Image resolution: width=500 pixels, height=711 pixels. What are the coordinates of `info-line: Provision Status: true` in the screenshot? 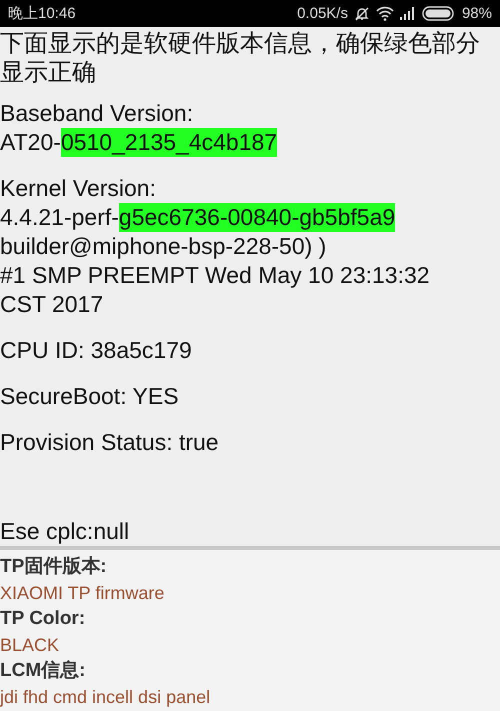 It's located at (110, 442).